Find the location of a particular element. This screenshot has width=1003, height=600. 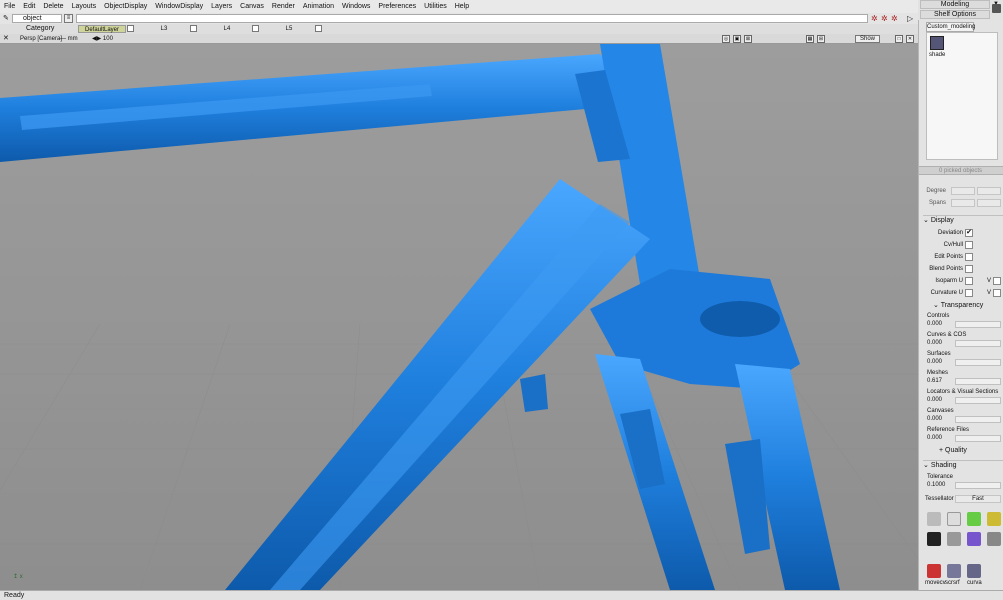

camera-icon: ◎ is located at coordinates (726, 39).